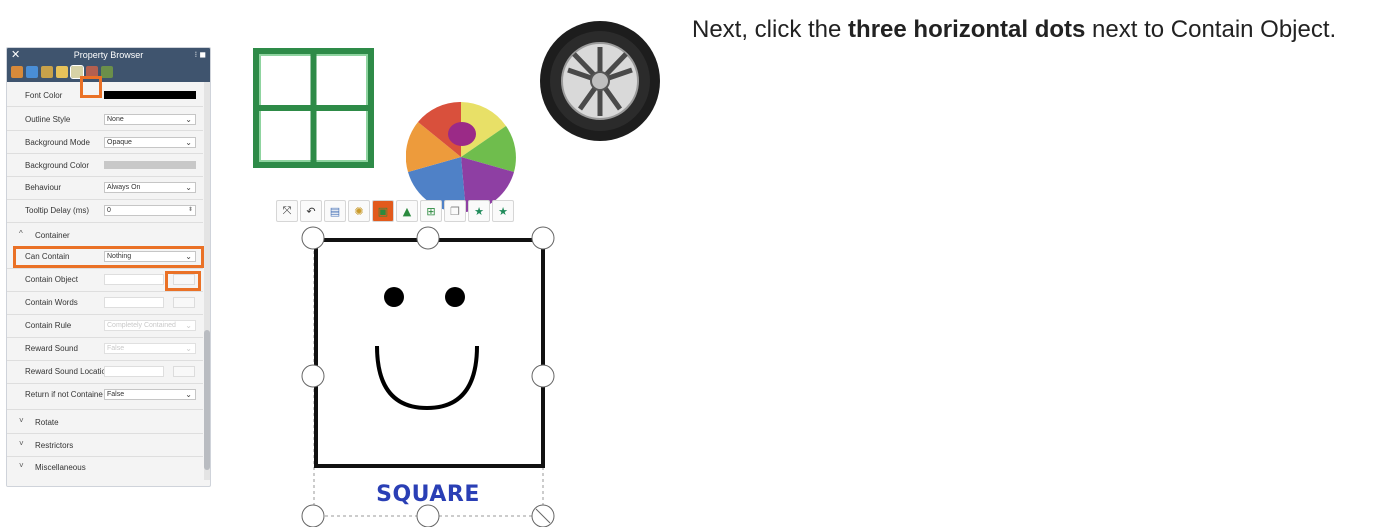 Image resolution: width=1395 pixels, height=527 pixels. Describe the element at coordinates (150, 187) in the screenshot. I see `behaviour-select: Always On ⌄` at that location.